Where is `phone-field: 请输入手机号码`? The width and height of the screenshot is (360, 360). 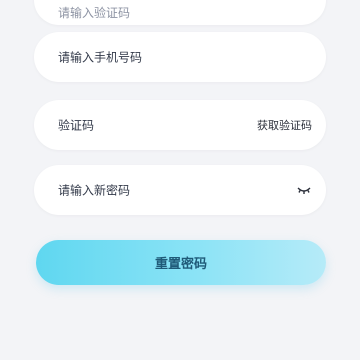
phone-field: 请输入手机号码 is located at coordinates (180, 57).